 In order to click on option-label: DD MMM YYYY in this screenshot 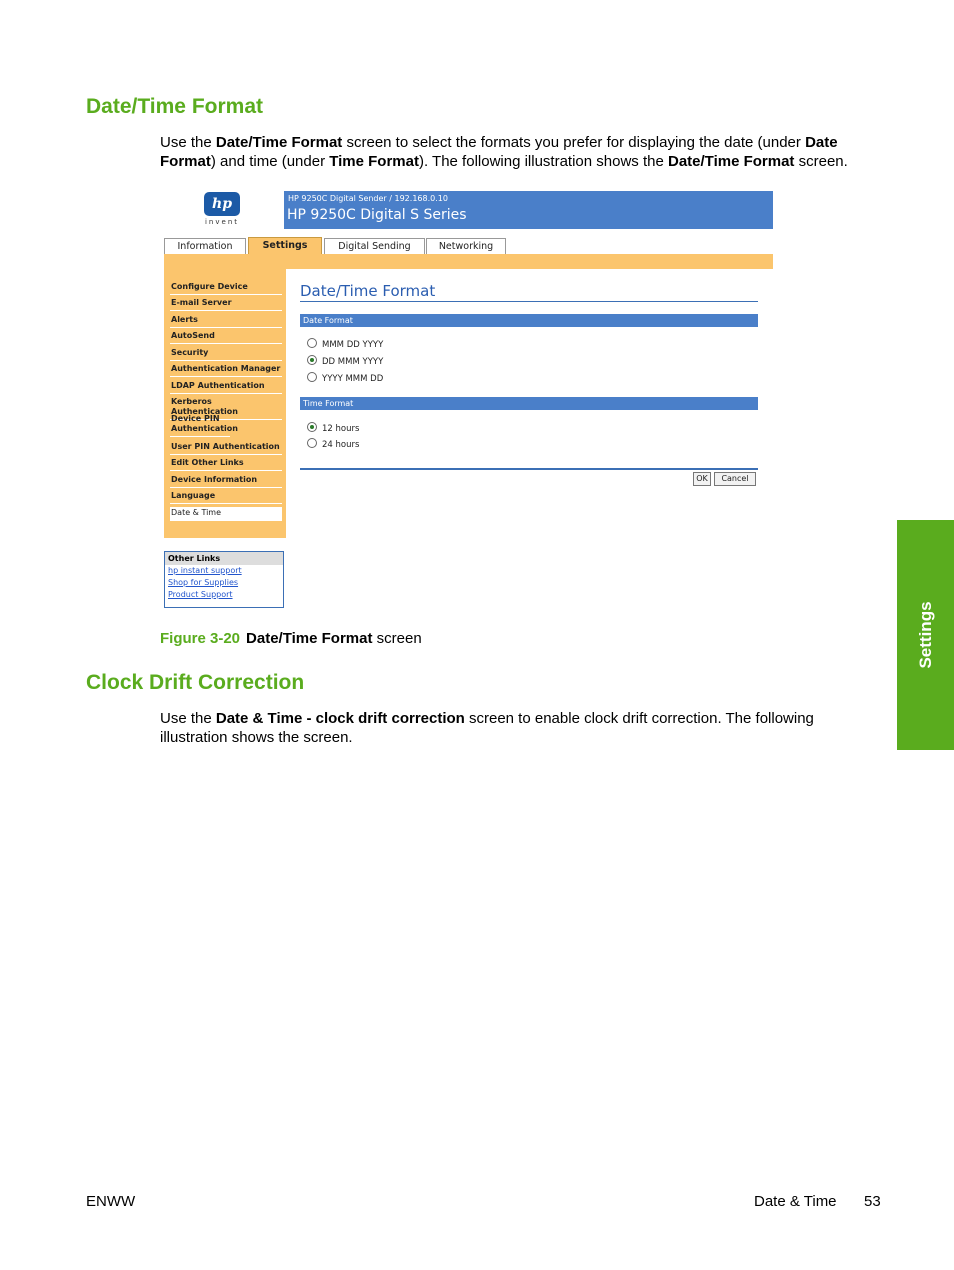, I will do `click(353, 362)`.